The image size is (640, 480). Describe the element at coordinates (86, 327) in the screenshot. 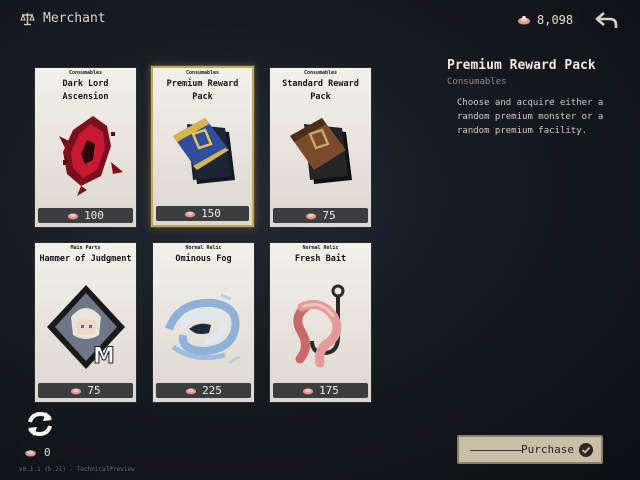

I see `hammer-of-judgment-icon: M` at that location.